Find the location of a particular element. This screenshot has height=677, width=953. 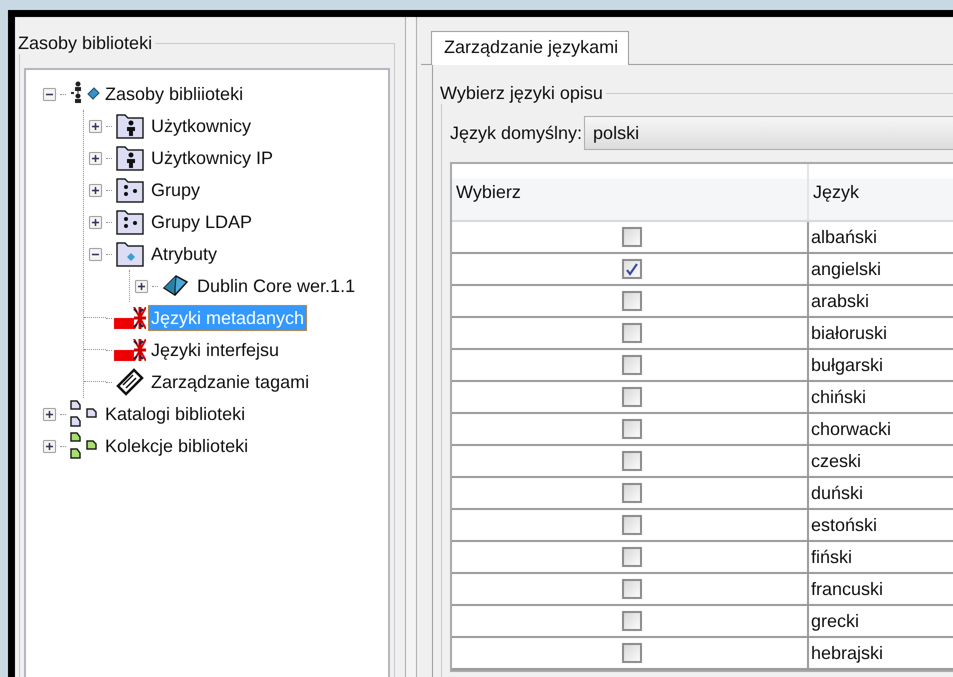

table-cell-text: chorwacki is located at coordinates (851, 429).